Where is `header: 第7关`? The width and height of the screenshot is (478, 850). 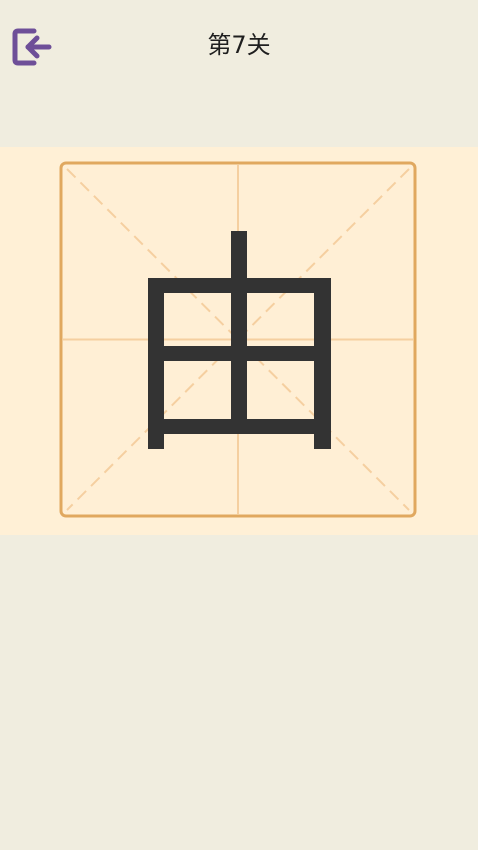 header: 第7关 is located at coordinates (239, 45).